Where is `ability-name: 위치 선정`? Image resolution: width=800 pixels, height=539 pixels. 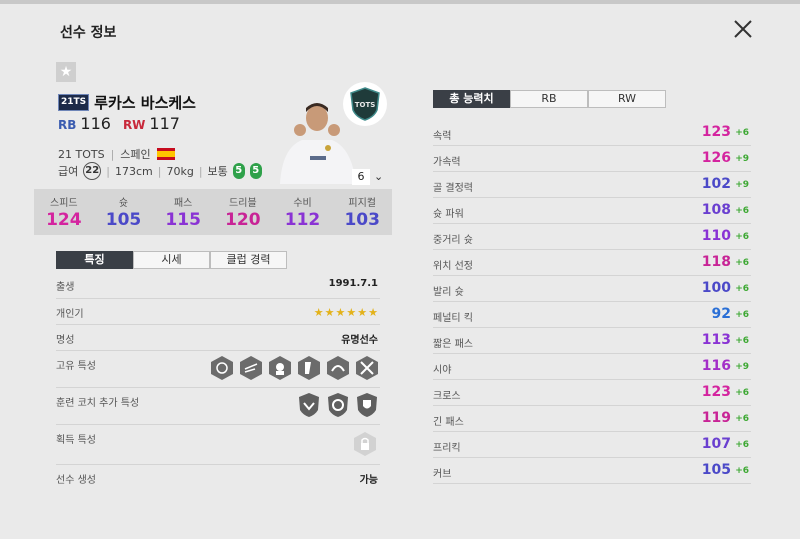
ability-name: 위치 선정 is located at coordinates (453, 266).